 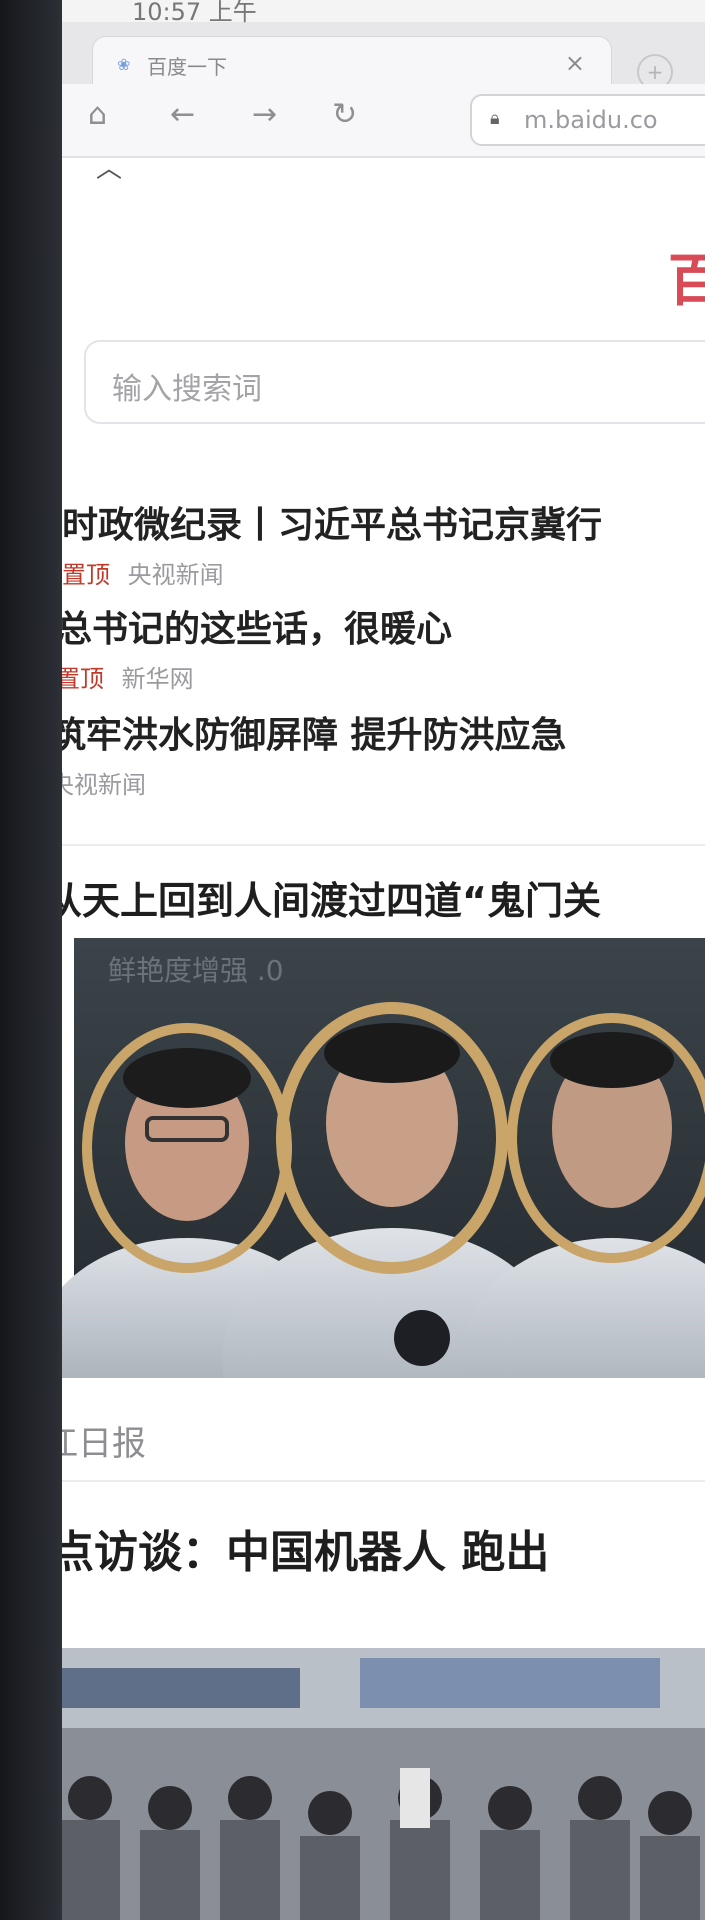 What do you see at coordinates (344, 115) in the screenshot?
I see `reload-icon: ↻` at bounding box center [344, 115].